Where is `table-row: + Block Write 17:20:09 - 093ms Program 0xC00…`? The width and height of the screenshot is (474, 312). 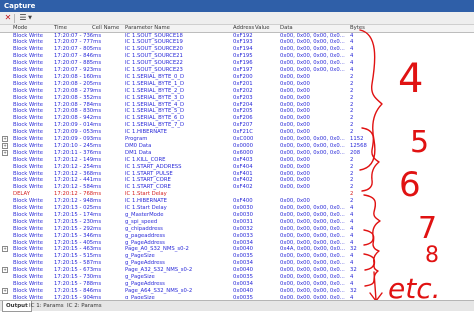
table-row: + Block Write 17:20:09 - 093ms Program 0xC00… is located at coordinates (237, 139).